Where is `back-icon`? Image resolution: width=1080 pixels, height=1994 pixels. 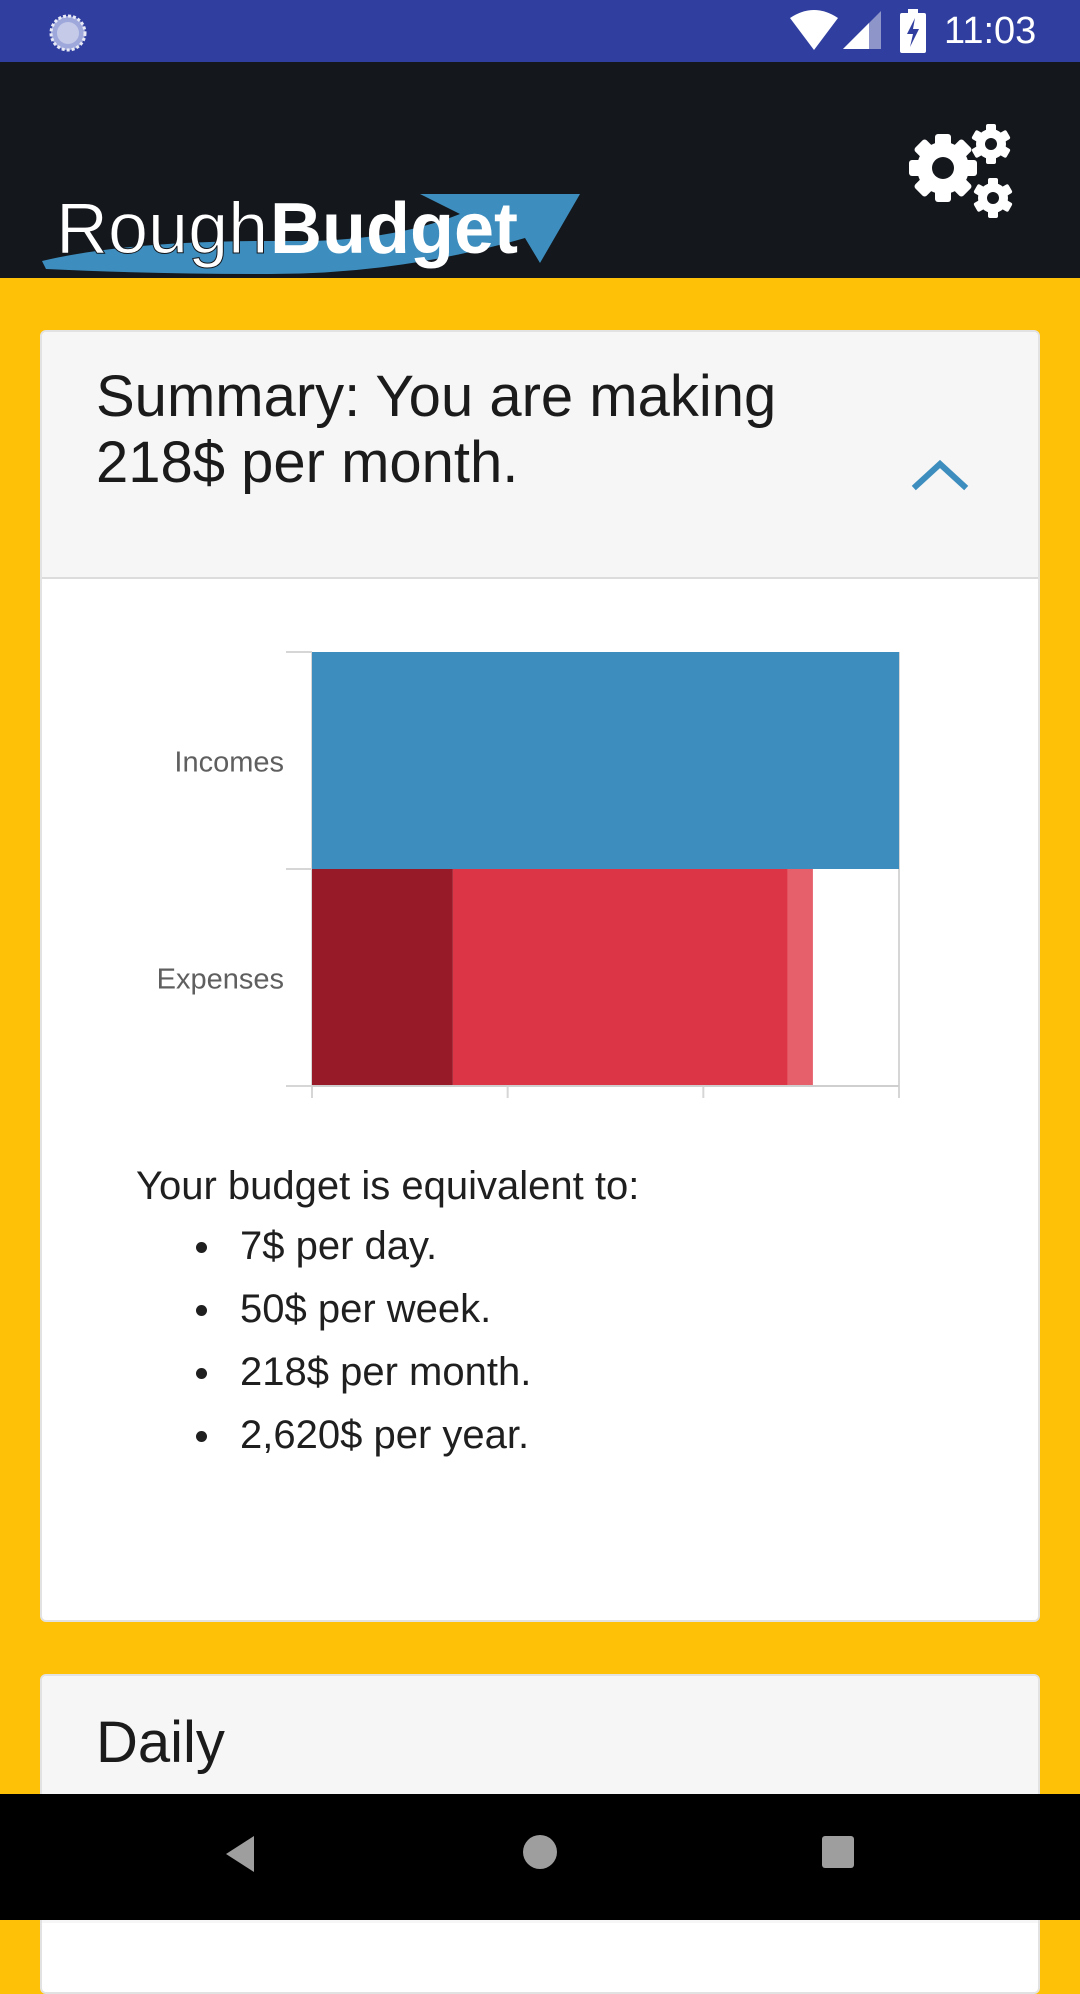
back-icon is located at coordinates (240, 1854).